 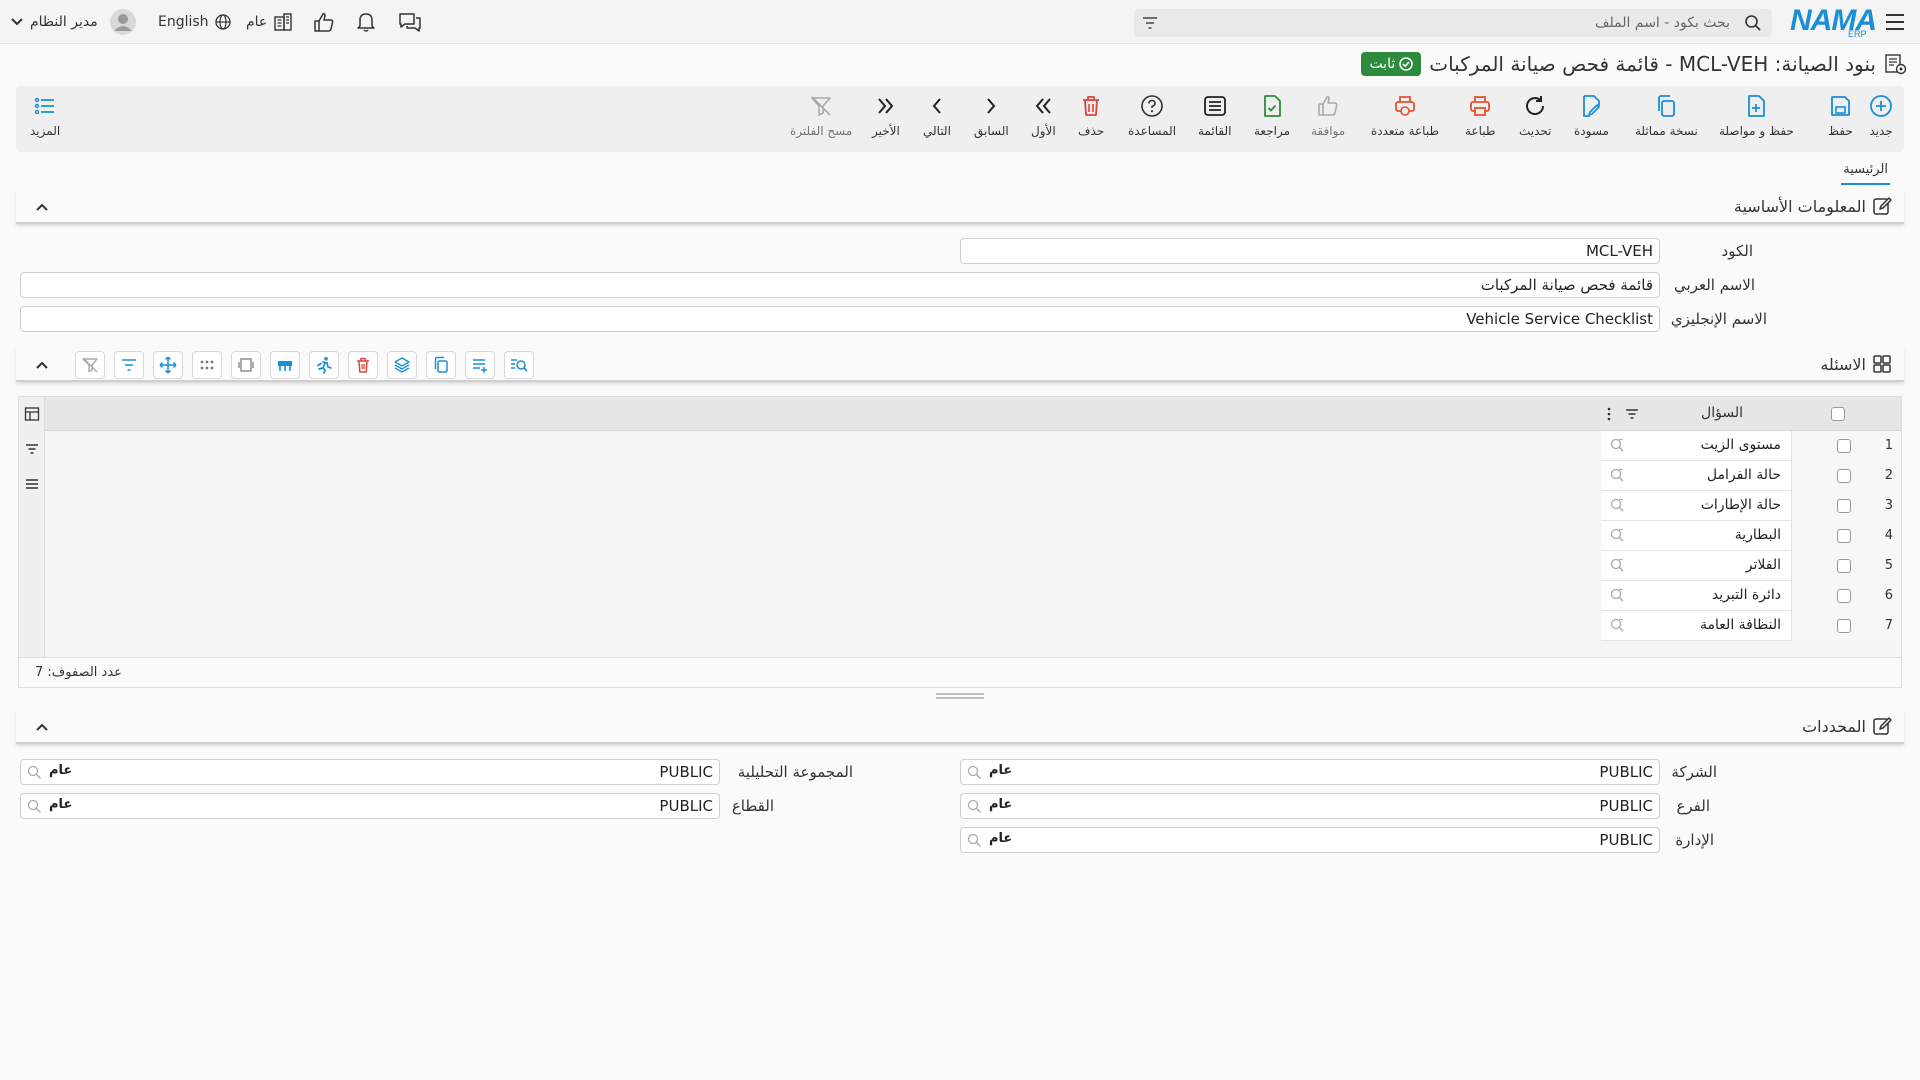 What do you see at coordinates (1328, 120) in the screenshot?
I see `approve-button: موافقة` at bounding box center [1328, 120].